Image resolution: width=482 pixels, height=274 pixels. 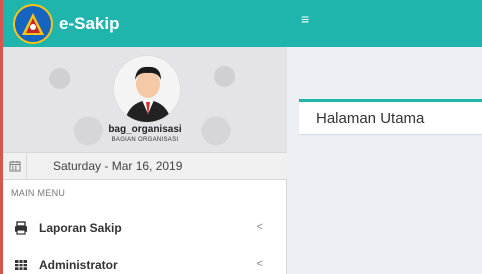 I want to click on content-box: Halaman Utama, so click(x=390, y=116).